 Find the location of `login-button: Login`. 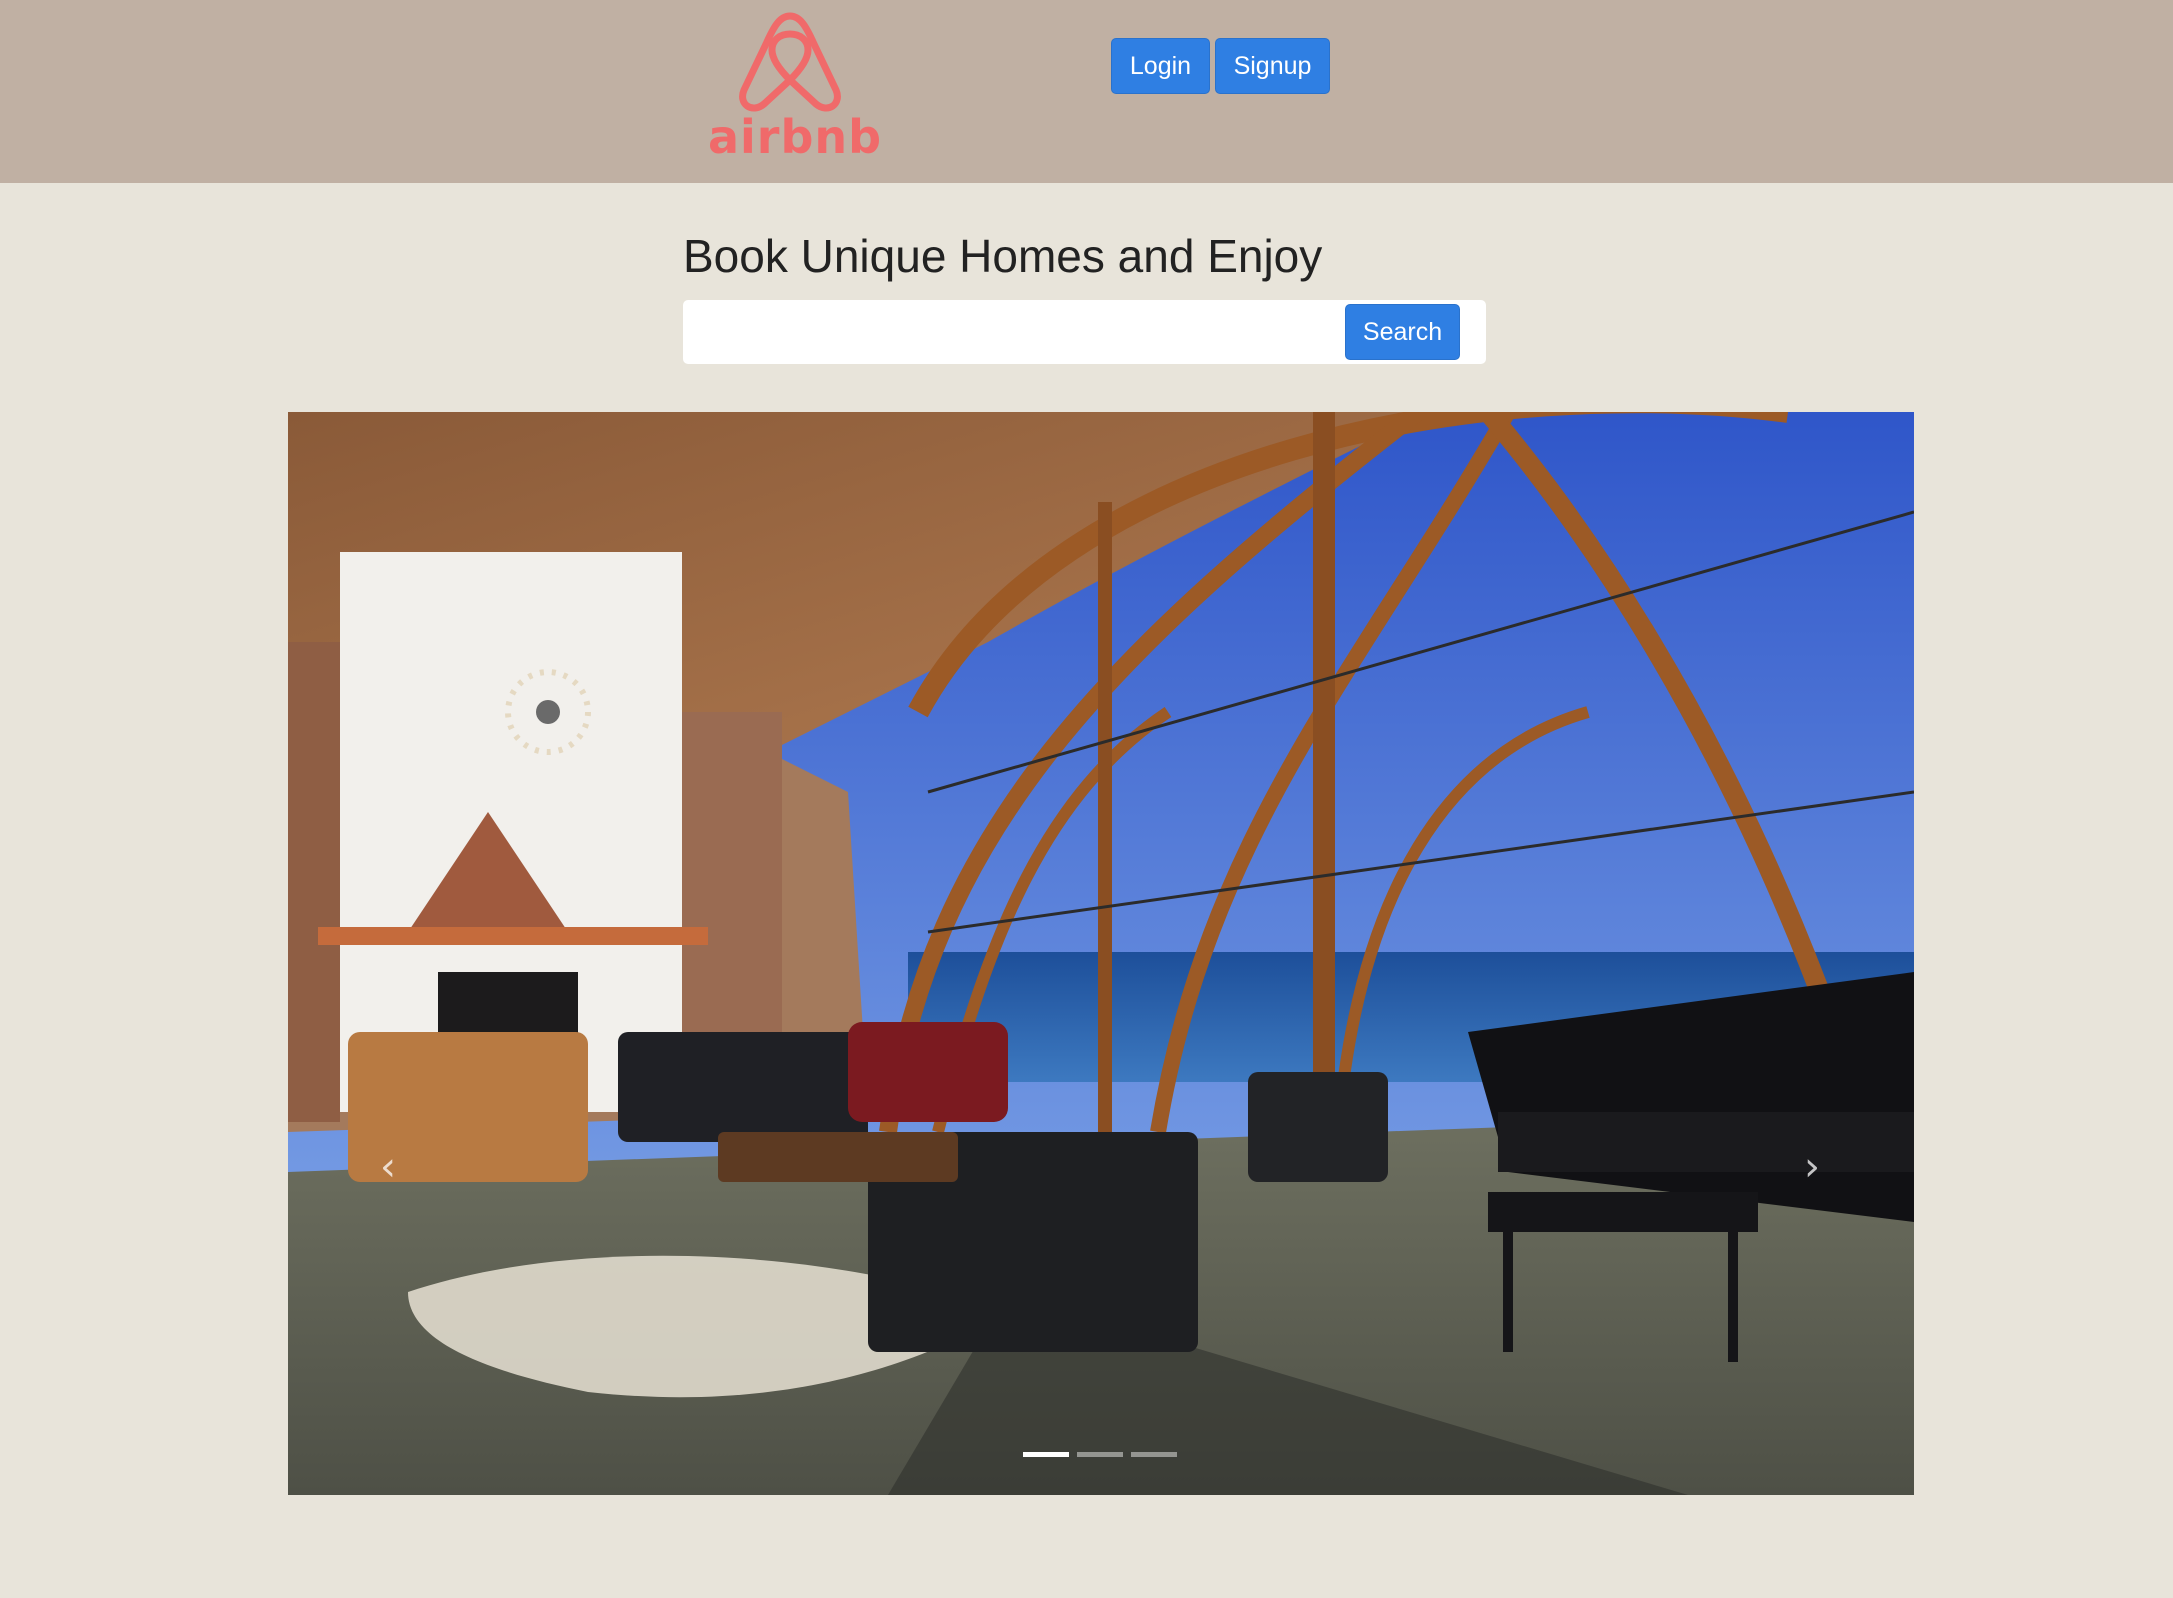

login-button: Login is located at coordinates (1160, 66).